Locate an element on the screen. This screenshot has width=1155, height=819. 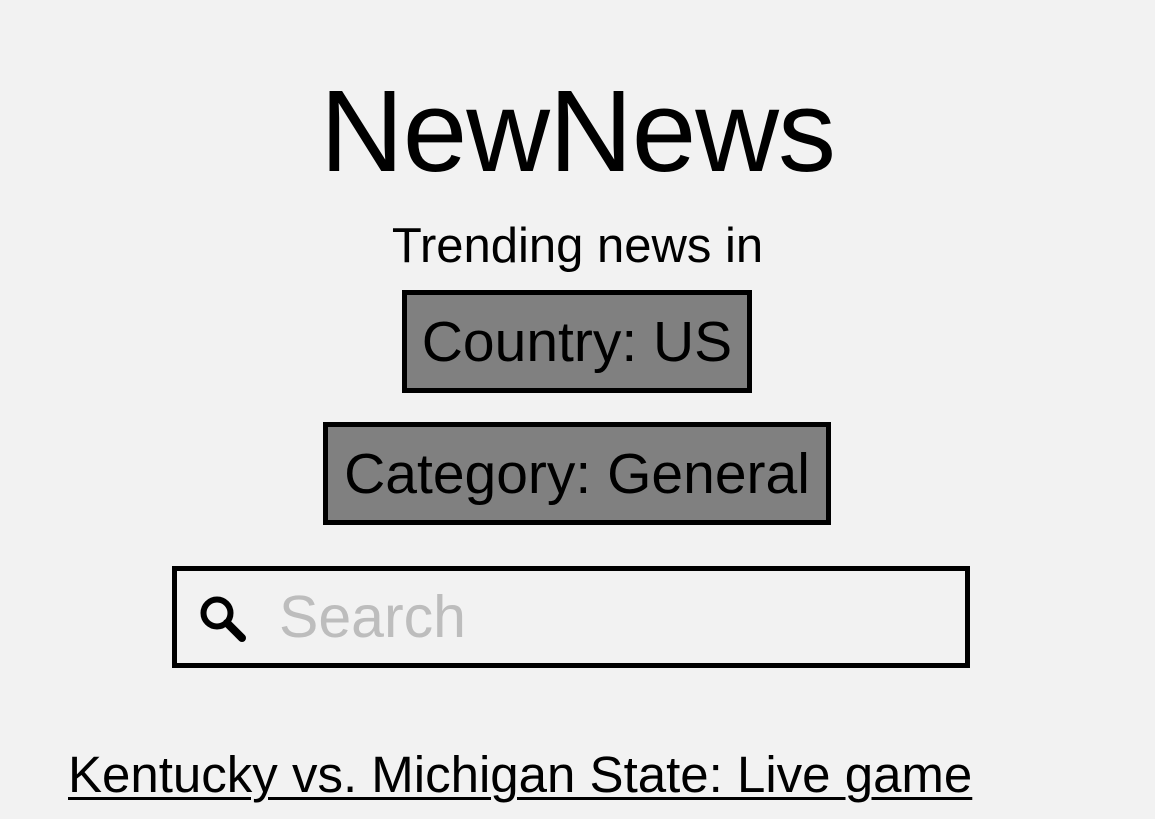
search-icon is located at coordinates (223, 619).